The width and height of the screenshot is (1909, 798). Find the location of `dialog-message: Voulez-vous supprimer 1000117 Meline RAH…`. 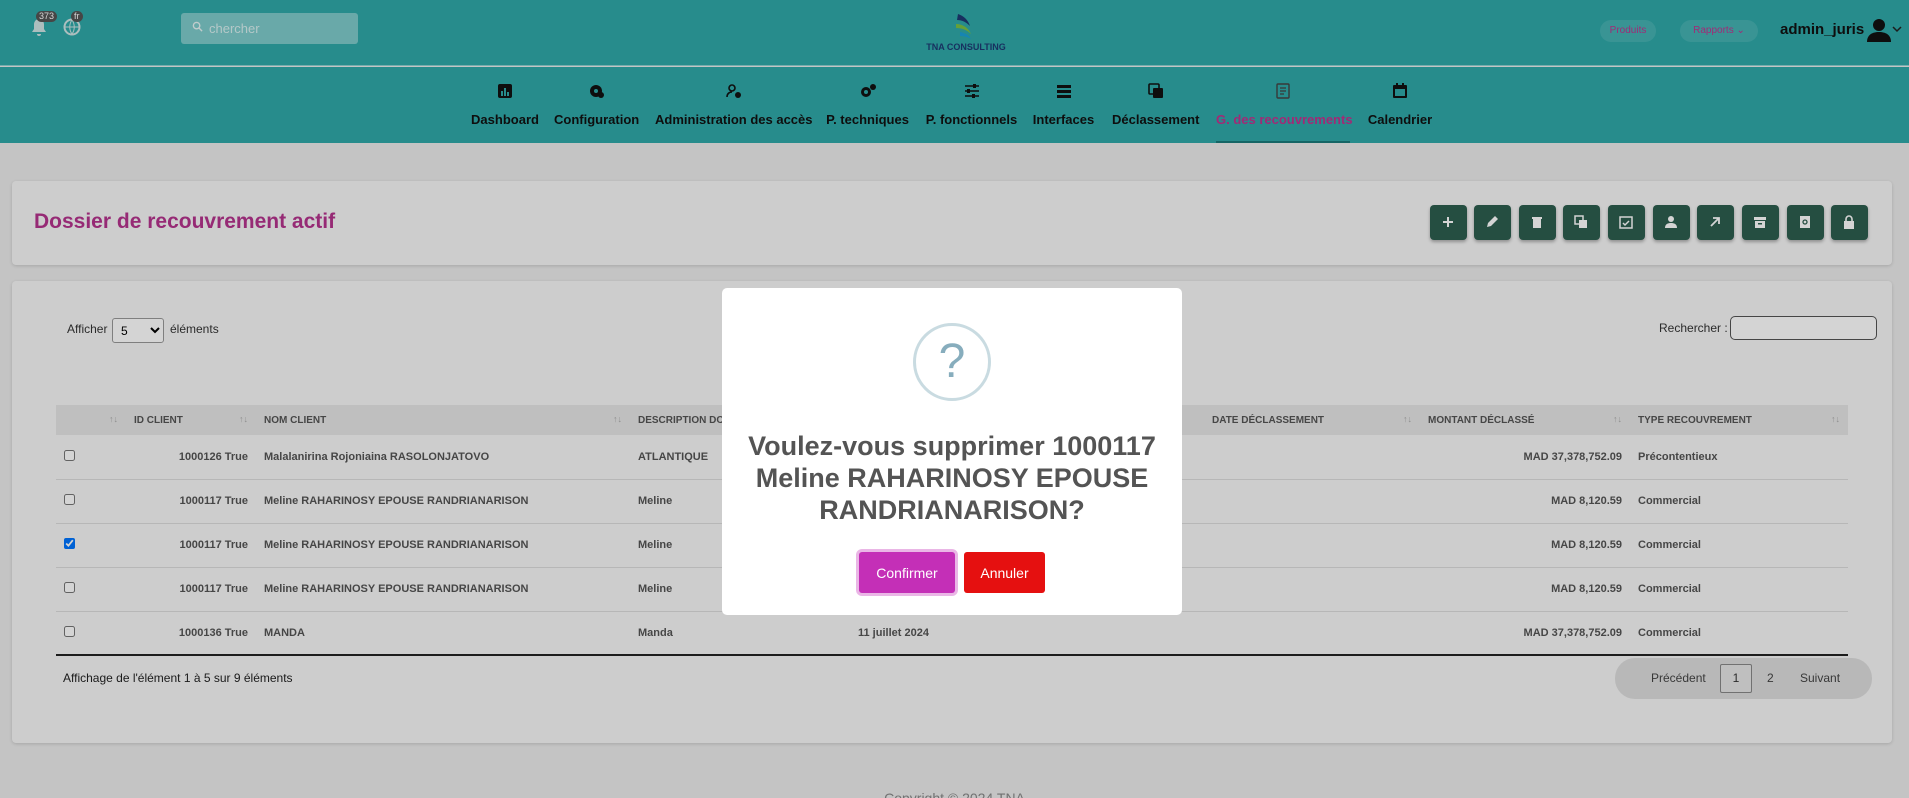

dialog-message: Voulez-vous supprimer 1000117 Meline RAH… is located at coordinates (952, 478).